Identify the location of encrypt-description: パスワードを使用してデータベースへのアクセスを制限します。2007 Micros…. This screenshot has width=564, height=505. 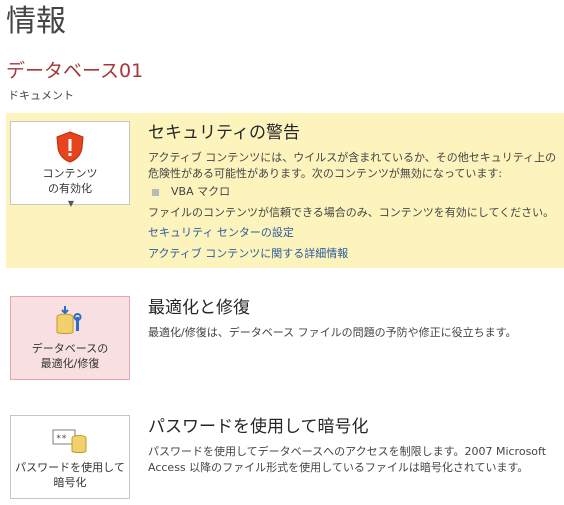
(347, 459).